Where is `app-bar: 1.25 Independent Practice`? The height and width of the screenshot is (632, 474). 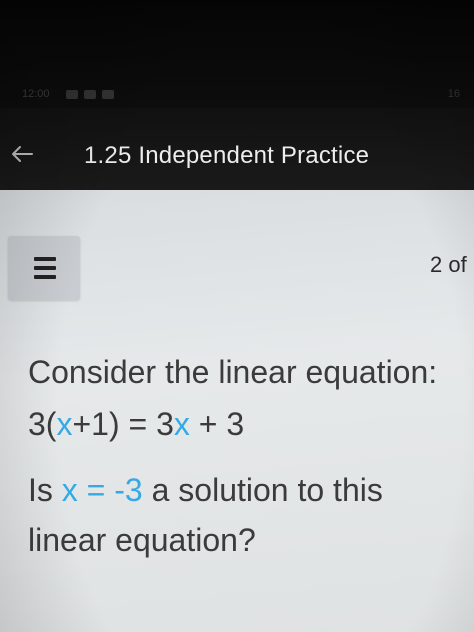 app-bar: 1.25 Independent Practice is located at coordinates (237, 149).